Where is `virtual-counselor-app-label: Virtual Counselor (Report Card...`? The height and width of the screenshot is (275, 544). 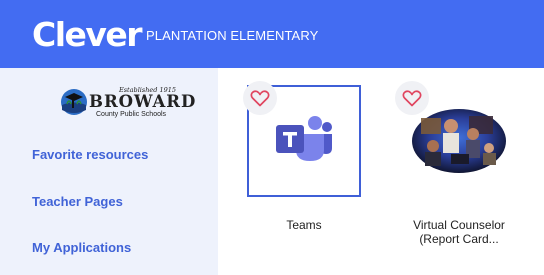
virtual-counselor-app-label: Virtual Counselor (Report Card... is located at coordinates (459, 232).